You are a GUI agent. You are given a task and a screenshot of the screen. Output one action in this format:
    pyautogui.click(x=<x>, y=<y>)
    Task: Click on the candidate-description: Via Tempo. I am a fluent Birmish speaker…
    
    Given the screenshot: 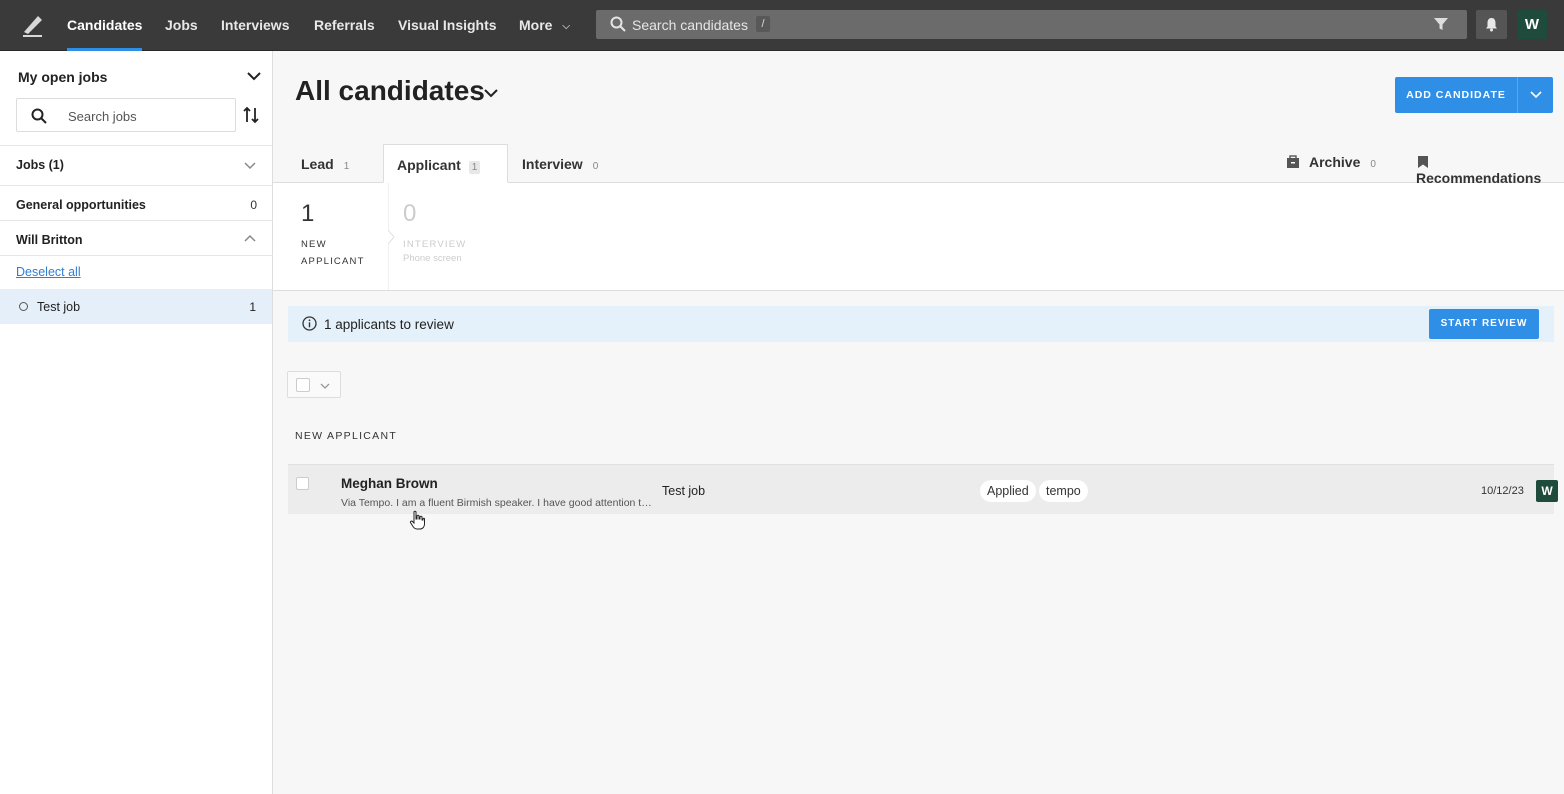 What is the action you would take?
    pyautogui.click(x=497, y=503)
    